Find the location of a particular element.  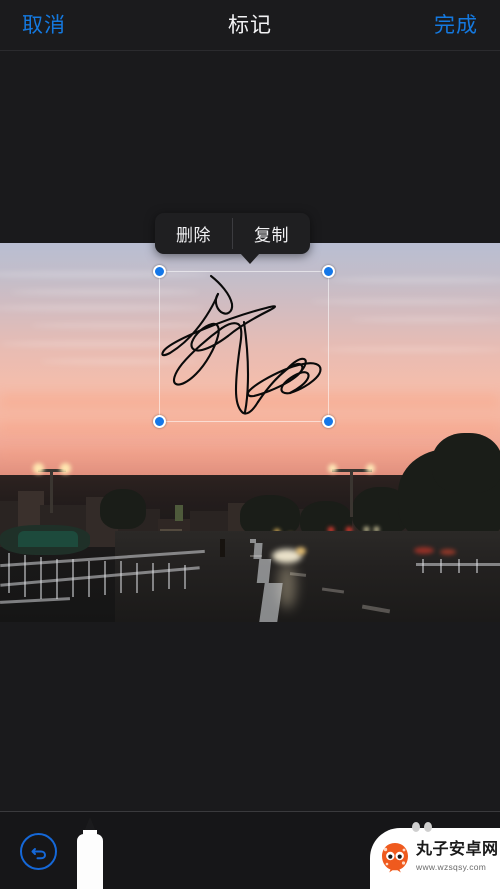

pen-tool is located at coordinates (90, 853).